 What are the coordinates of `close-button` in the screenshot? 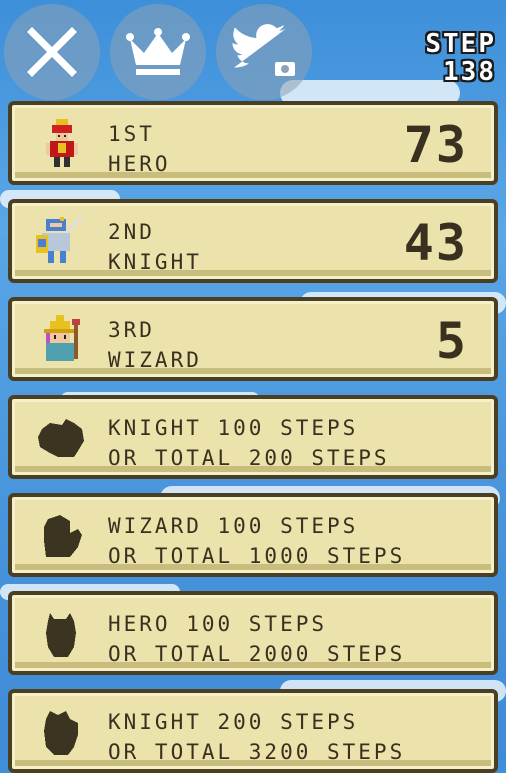 It's located at (52, 52).